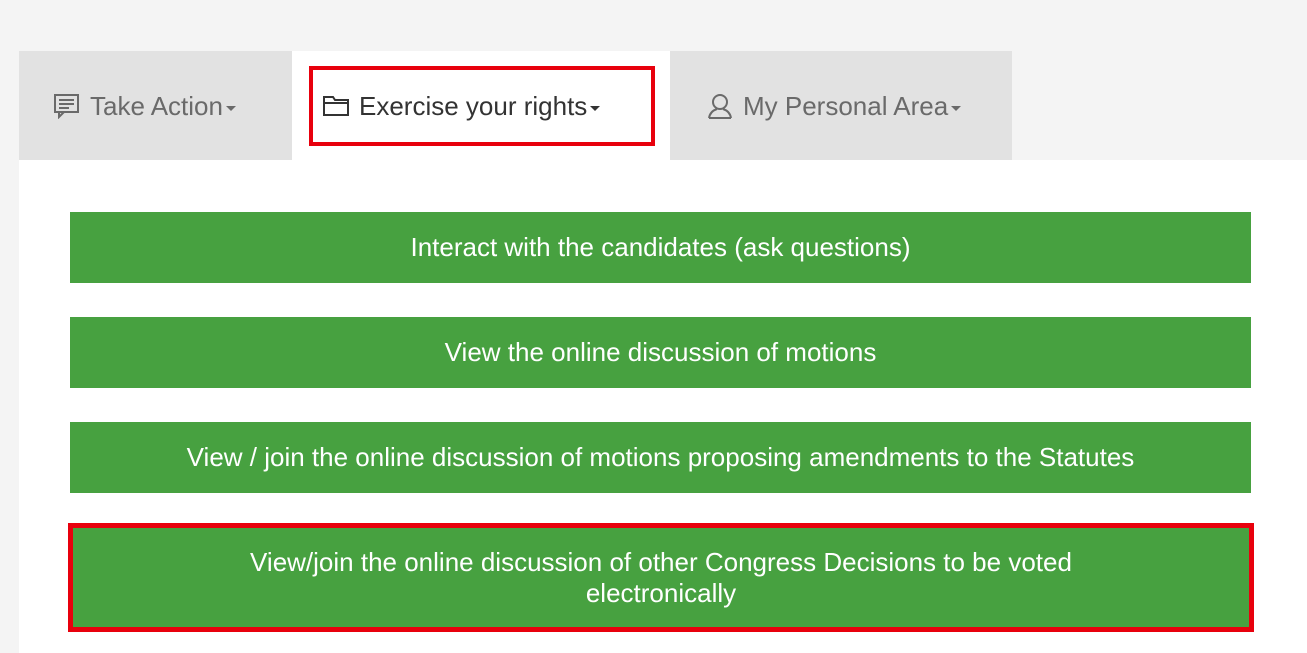 The image size is (1307, 653). Describe the element at coordinates (336, 106) in the screenshot. I see `folder-icon` at that location.